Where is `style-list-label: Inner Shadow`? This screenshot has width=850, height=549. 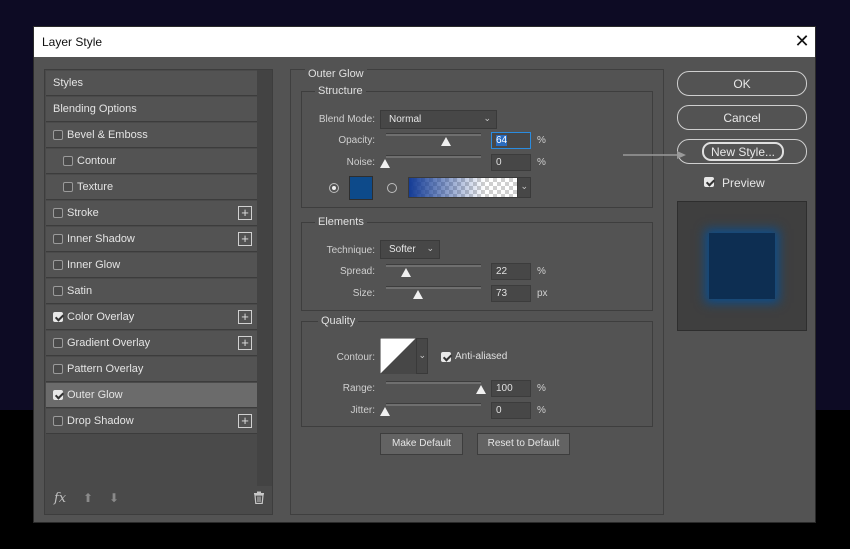 style-list-label: Inner Shadow is located at coordinates (101, 239).